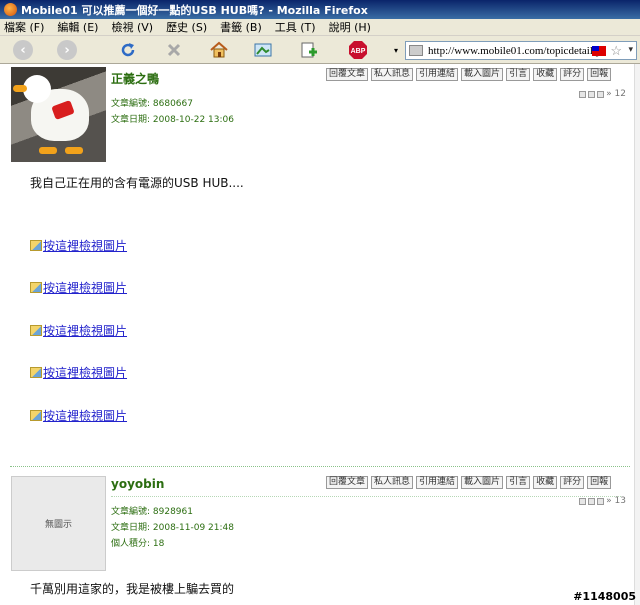 This screenshot has width=640, height=605. I want to click on no-avatar-label: 無圖示, so click(58, 525).